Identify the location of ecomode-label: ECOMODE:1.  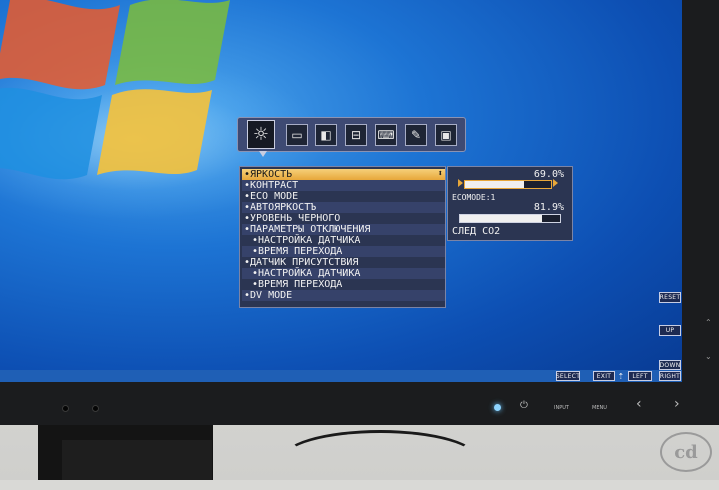
(474, 197).